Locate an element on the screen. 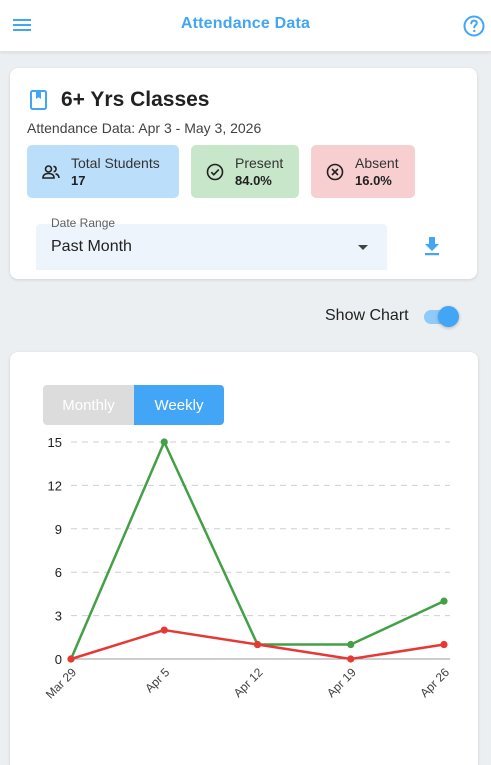 The image size is (491, 765). present-label: Present is located at coordinates (259, 162).